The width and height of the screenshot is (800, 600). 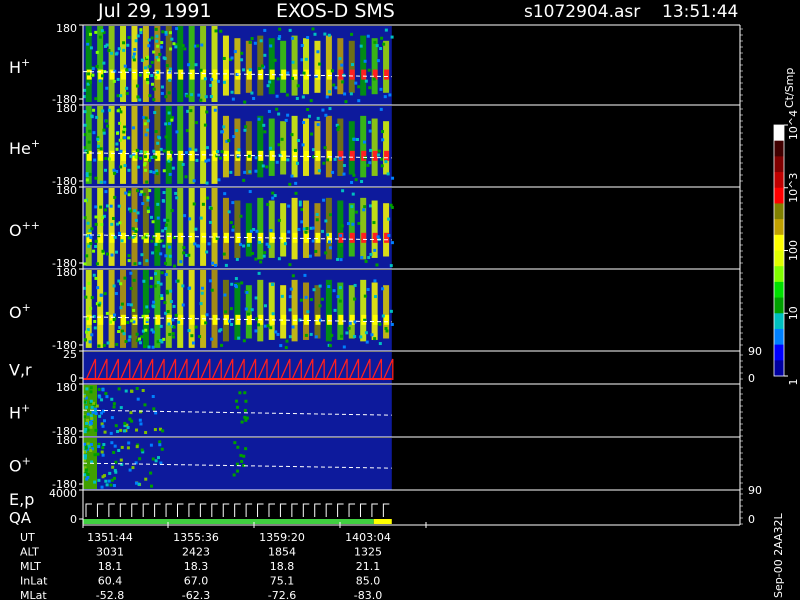 I want to click on footer-row-name: UT, so click(x=27, y=537).